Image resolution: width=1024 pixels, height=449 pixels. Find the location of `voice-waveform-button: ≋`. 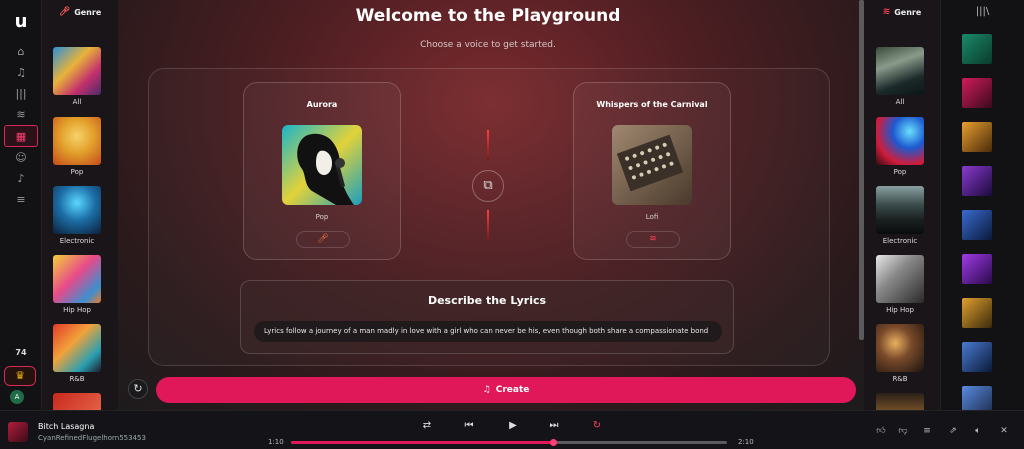

voice-waveform-button: ≋ is located at coordinates (653, 239).